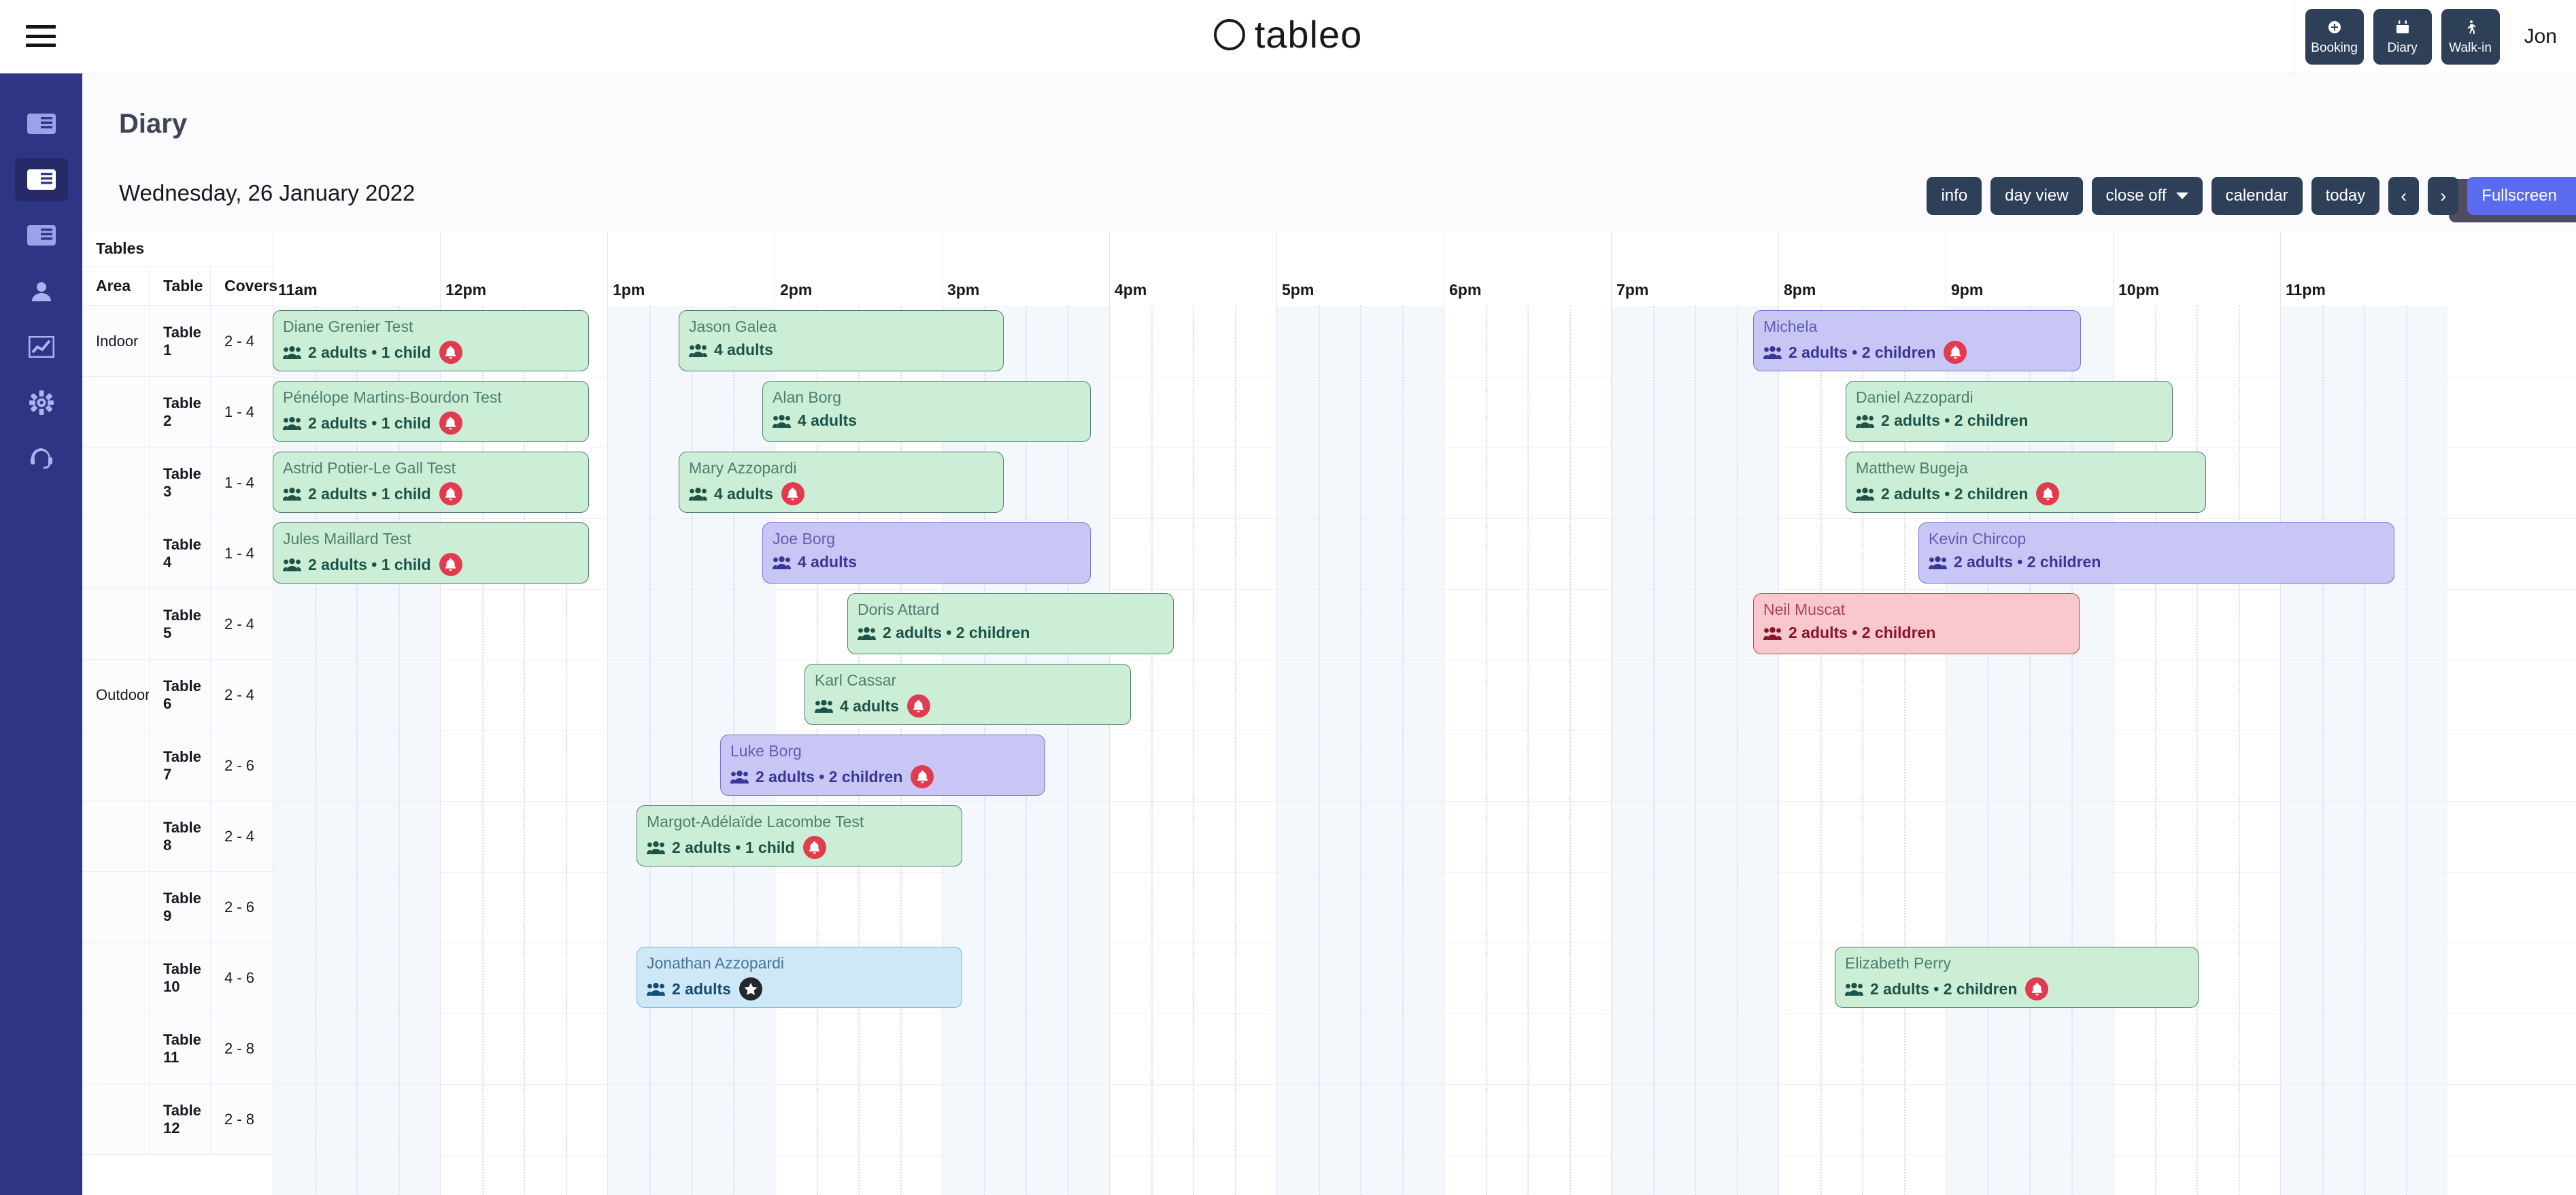 The height and width of the screenshot is (1195, 2576). What do you see at coordinates (179, 1119) in the screenshot?
I see `cell-table: Table 12` at bounding box center [179, 1119].